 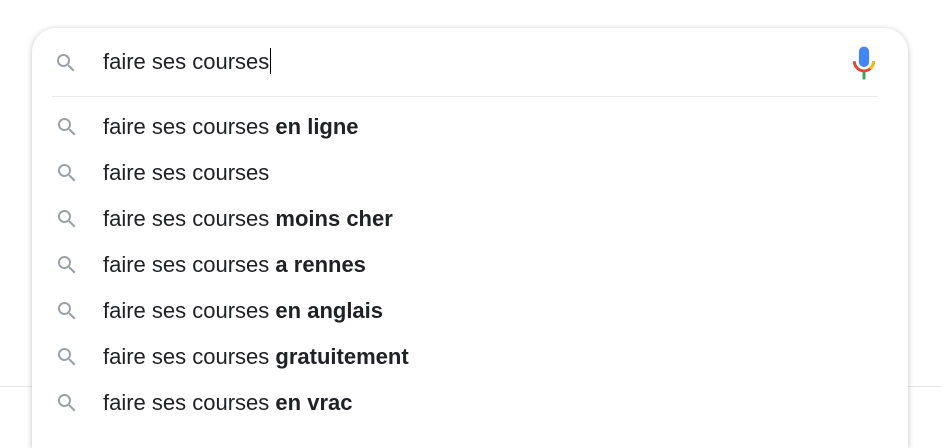 I want to click on suggestion-text: faire ses courses en vrac, so click(x=227, y=403).